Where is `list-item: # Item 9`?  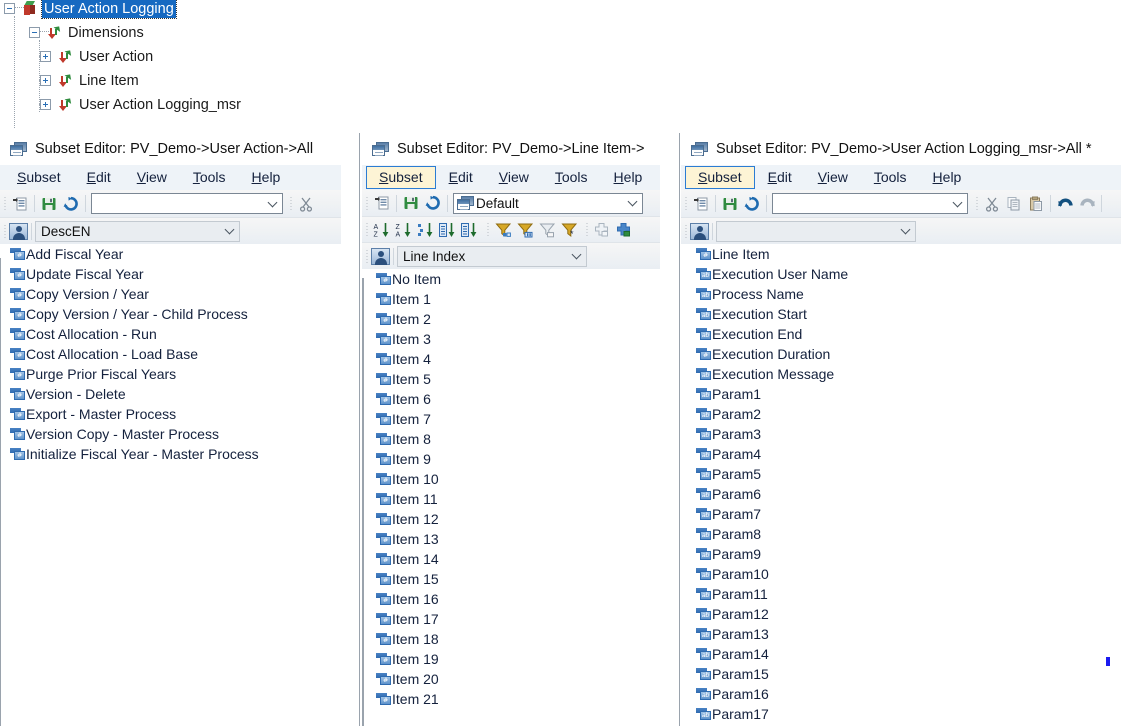 list-item: # Item 9 is located at coordinates (512, 459).